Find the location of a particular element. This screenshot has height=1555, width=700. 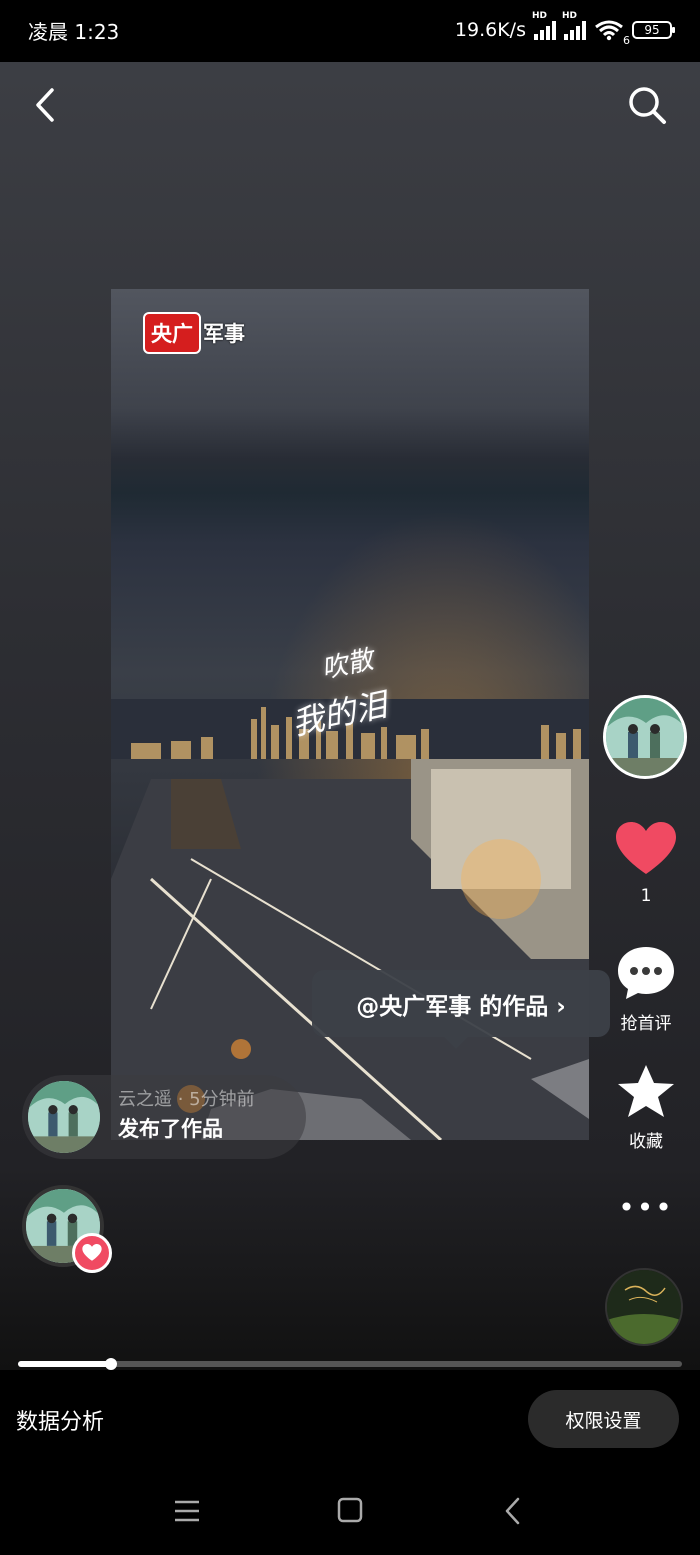

network-speed: 19.6K/s is located at coordinates (490, 30).